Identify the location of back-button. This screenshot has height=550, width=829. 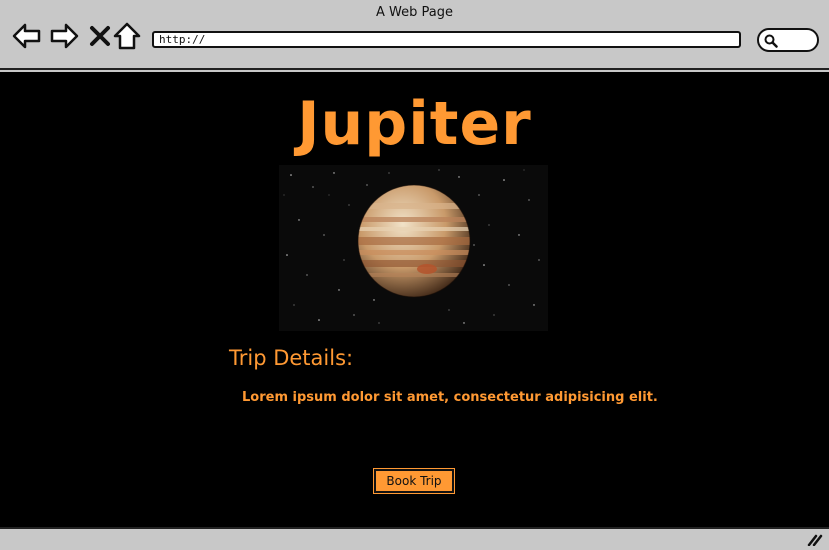
(27, 36).